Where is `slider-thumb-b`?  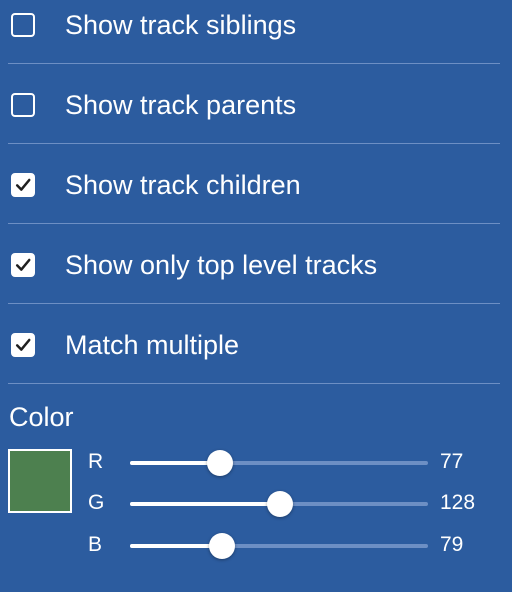 slider-thumb-b is located at coordinates (222, 546).